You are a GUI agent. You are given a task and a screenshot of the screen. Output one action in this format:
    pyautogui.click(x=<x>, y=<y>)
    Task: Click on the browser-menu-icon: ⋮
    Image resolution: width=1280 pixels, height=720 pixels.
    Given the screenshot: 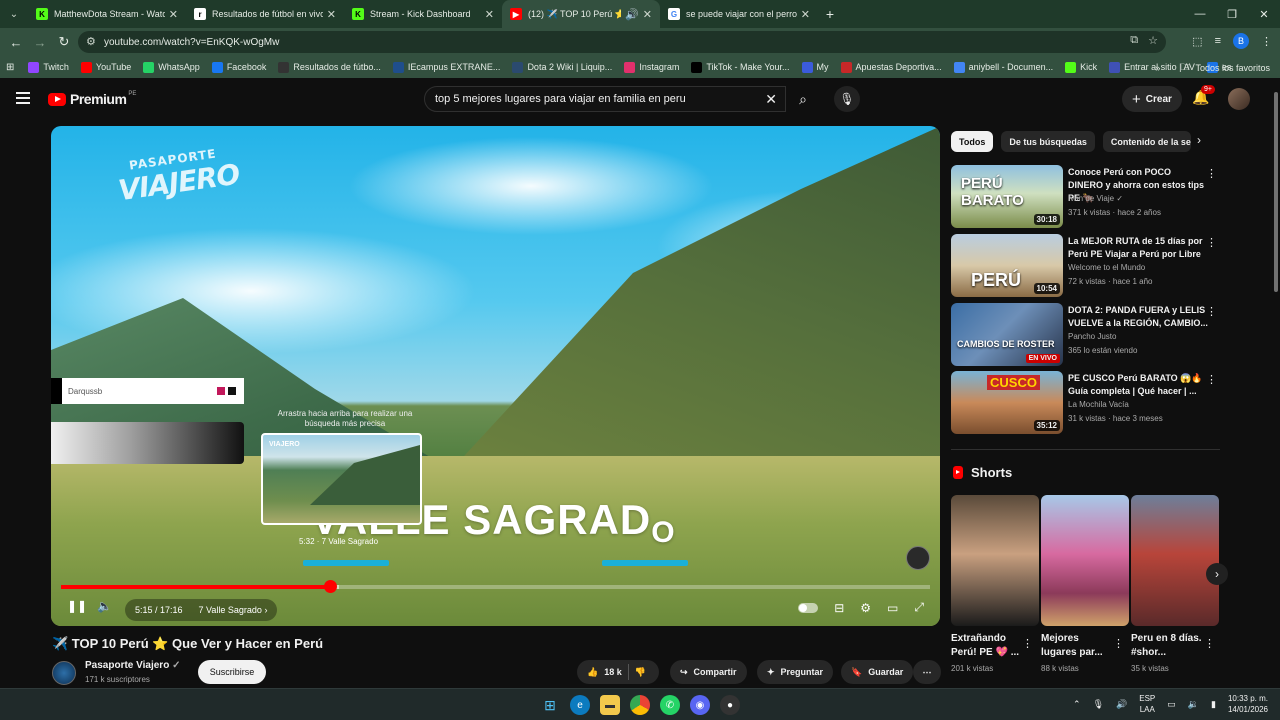 What is the action you would take?
    pyautogui.click(x=1266, y=41)
    